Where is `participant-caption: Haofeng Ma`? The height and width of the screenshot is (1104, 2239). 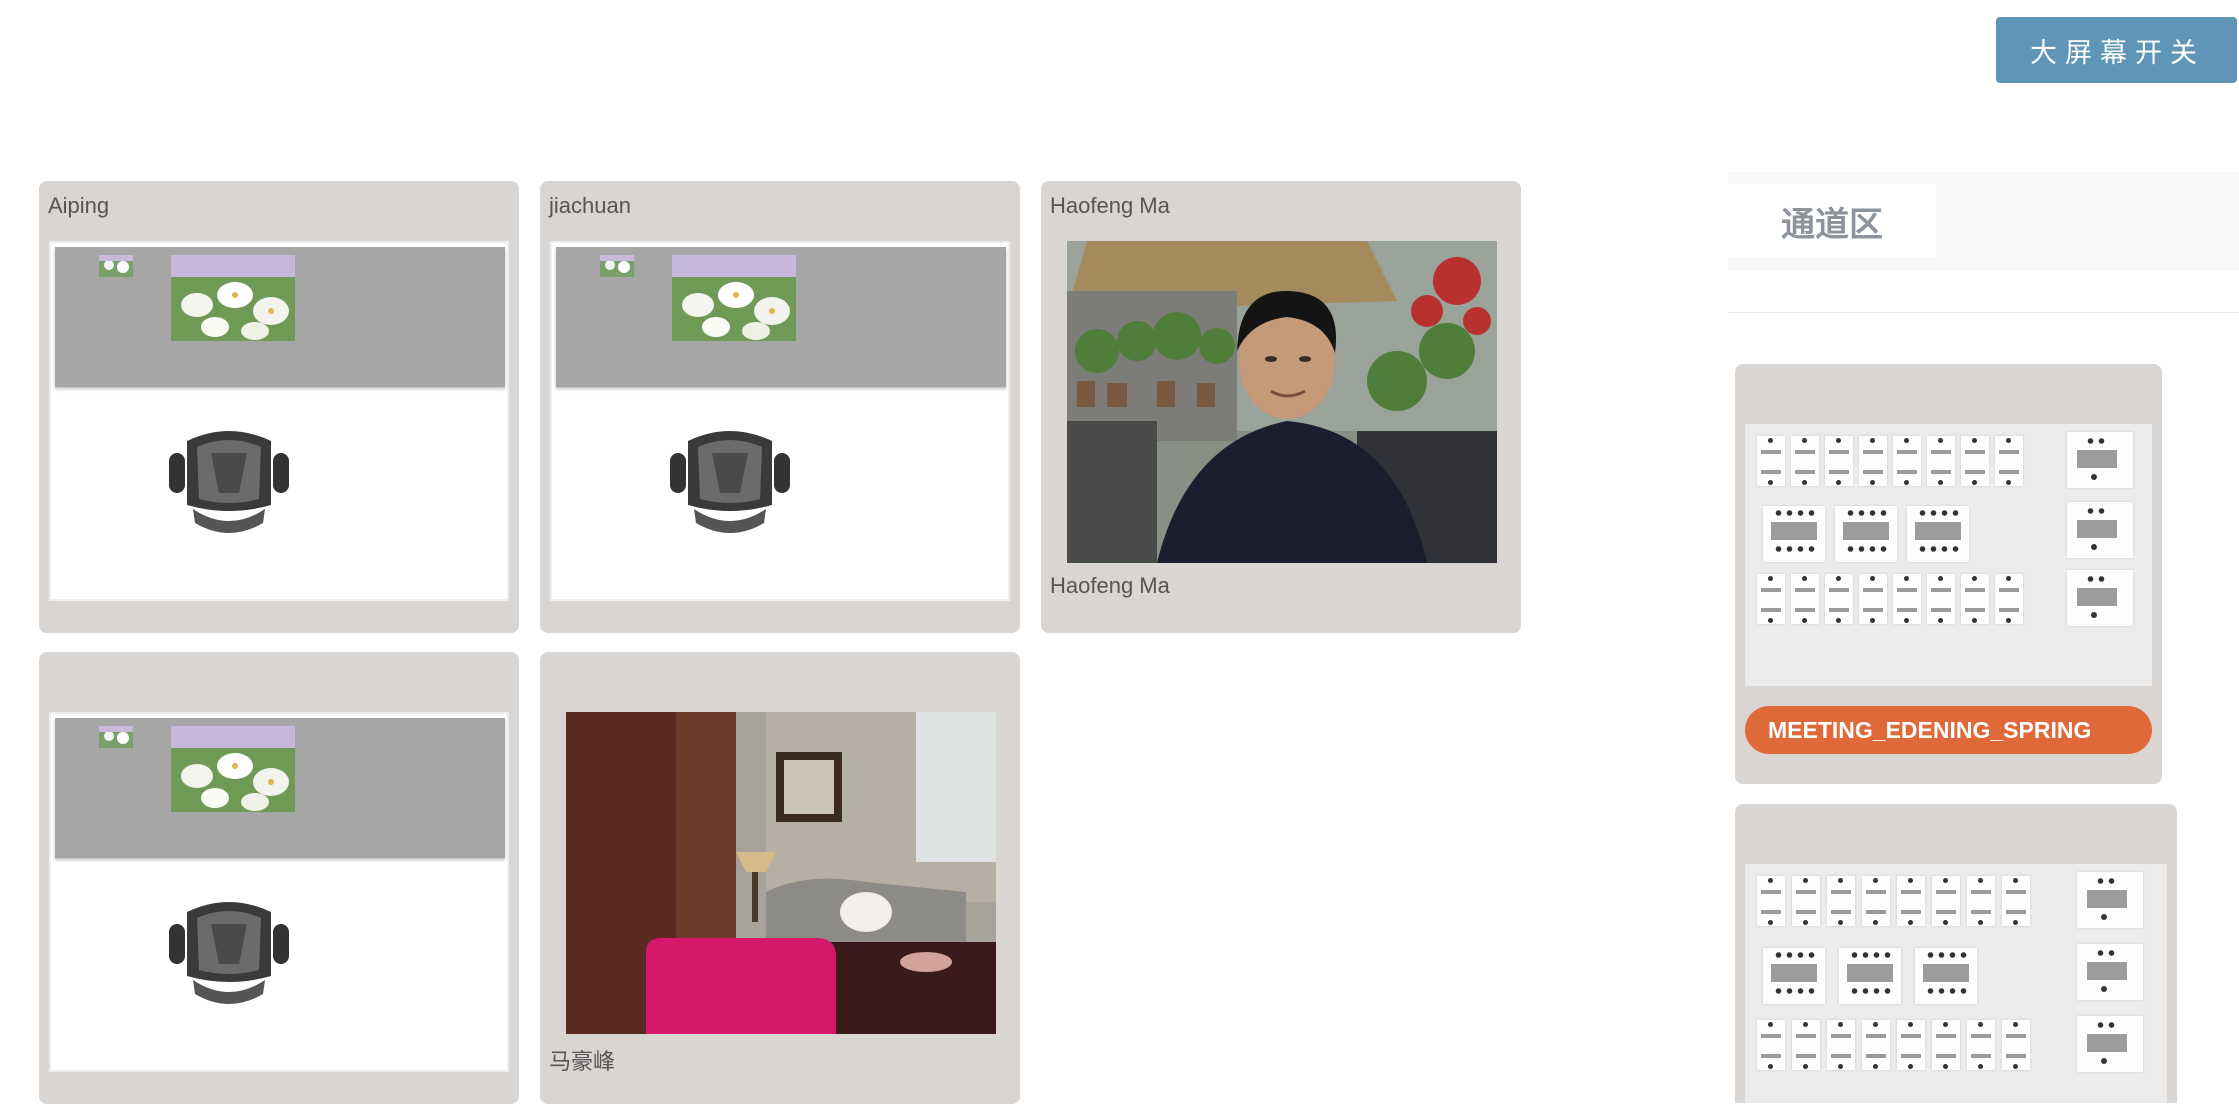 participant-caption: Haofeng Ma is located at coordinates (1110, 585).